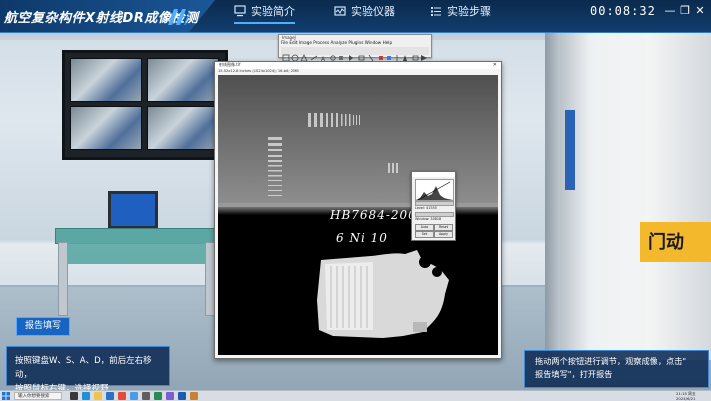 The width and height of the screenshot is (711, 401). I want to click on window-label: Window:, so click(422, 219).